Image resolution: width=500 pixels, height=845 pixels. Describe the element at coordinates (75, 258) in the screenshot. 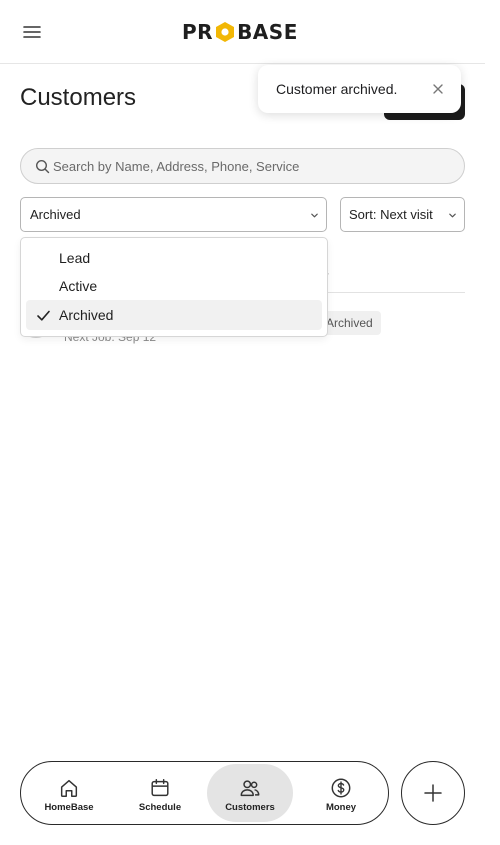

I see `option-label: Lead` at that location.